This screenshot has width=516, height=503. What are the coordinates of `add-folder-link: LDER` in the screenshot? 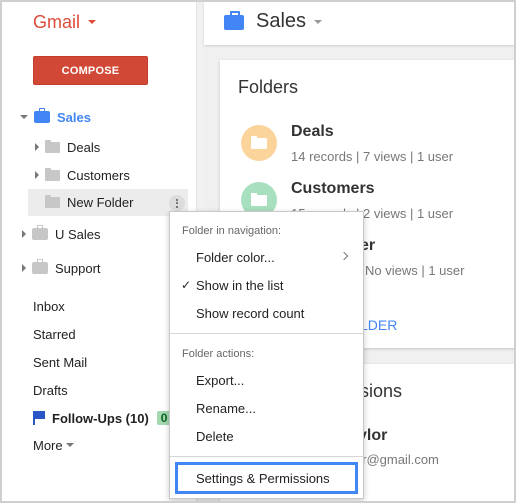 It's located at (378, 325).